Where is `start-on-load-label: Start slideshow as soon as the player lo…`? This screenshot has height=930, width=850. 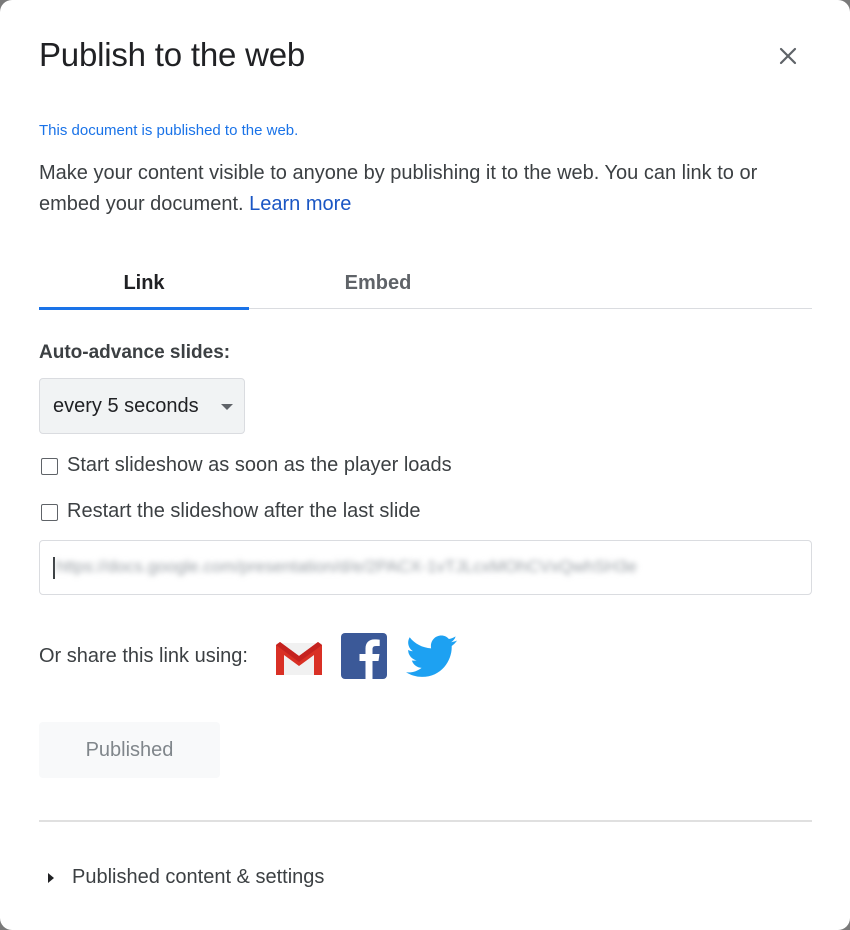 start-on-load-label: Start slideshow as soon as the player lo… is located at coordinates (259, 465).